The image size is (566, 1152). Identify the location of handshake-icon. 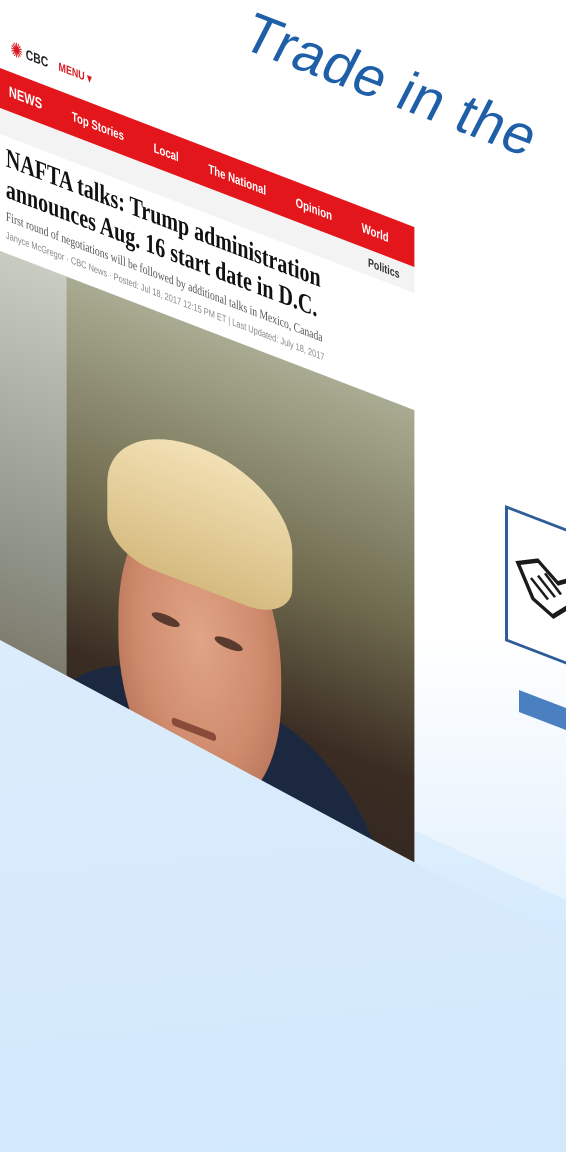
(535, 590).